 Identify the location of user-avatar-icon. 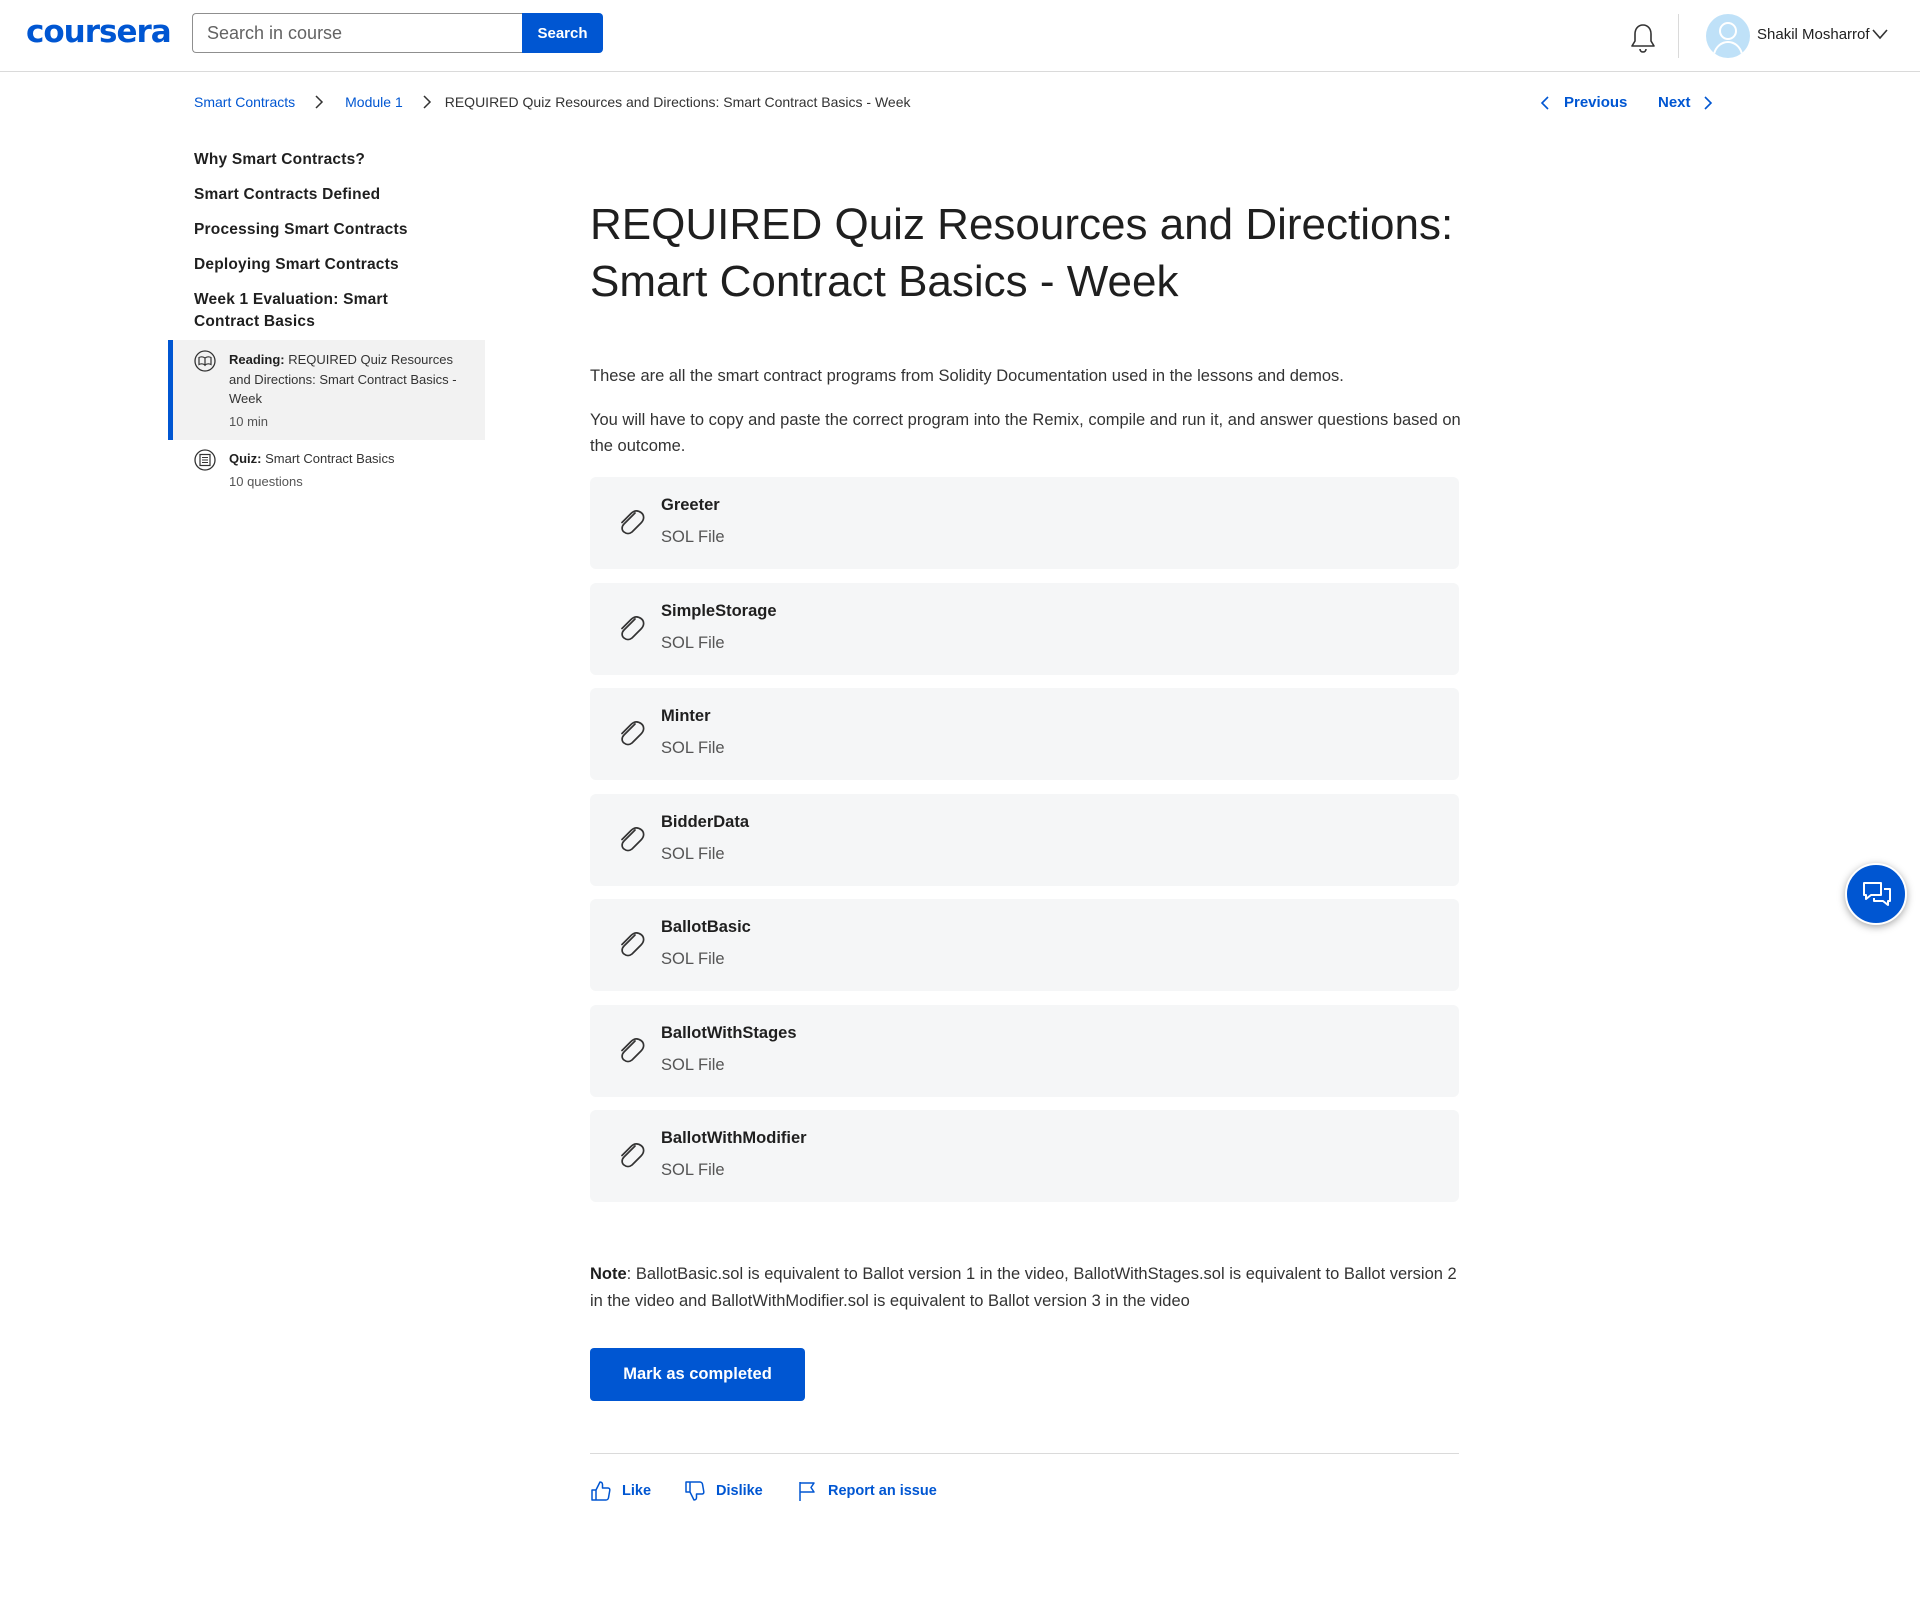
(1728, 38).